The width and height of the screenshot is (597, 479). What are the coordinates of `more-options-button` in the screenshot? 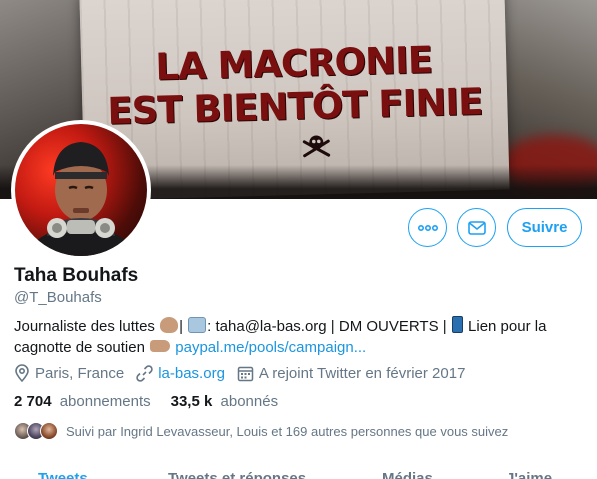 It's located at (427, 227).